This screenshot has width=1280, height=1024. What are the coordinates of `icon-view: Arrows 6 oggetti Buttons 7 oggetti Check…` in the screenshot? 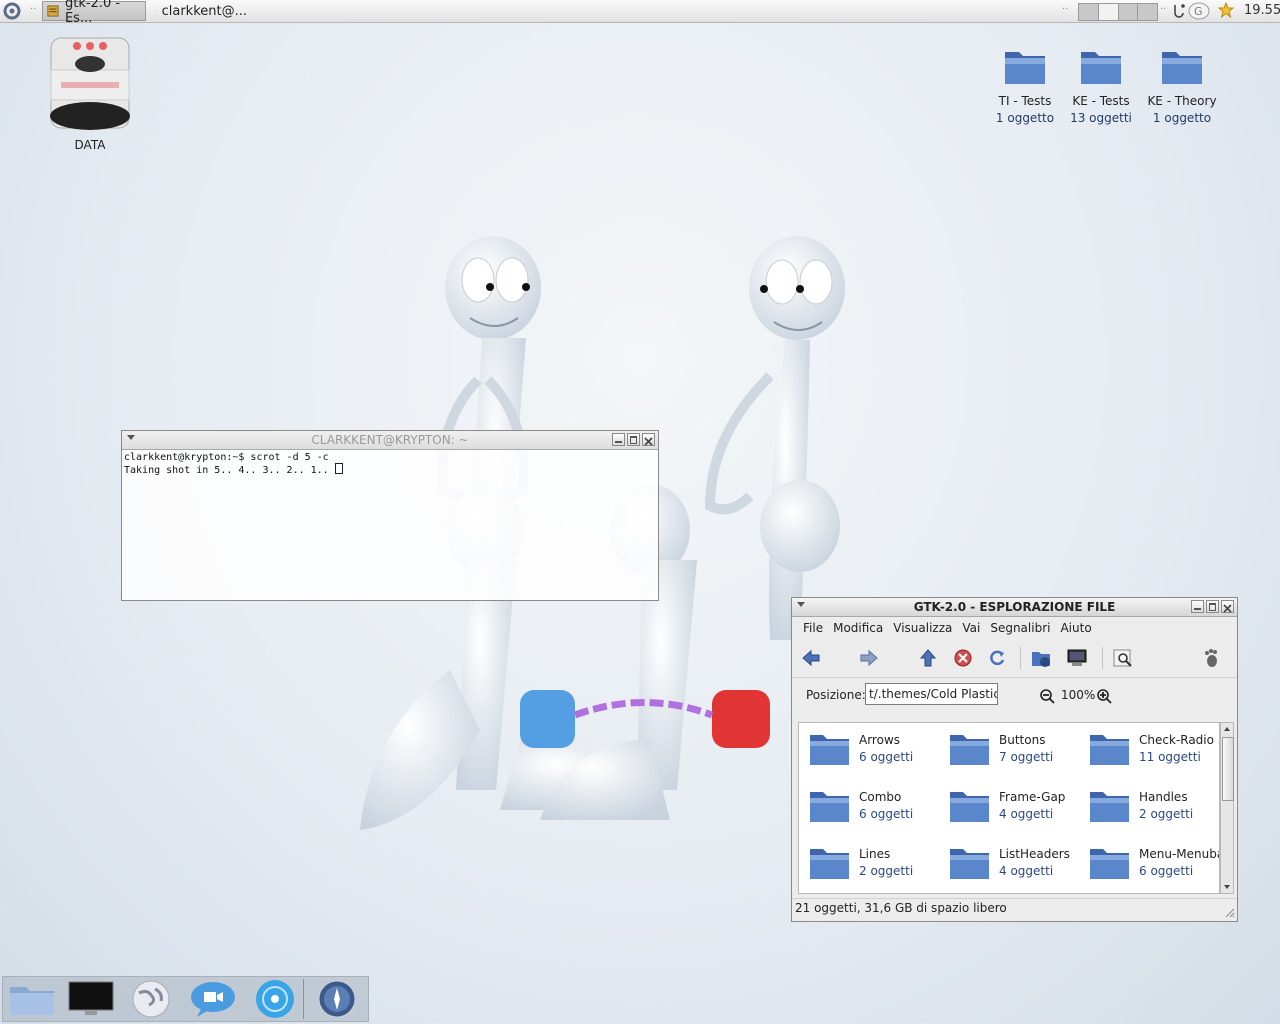 It's located at (1009, 808).